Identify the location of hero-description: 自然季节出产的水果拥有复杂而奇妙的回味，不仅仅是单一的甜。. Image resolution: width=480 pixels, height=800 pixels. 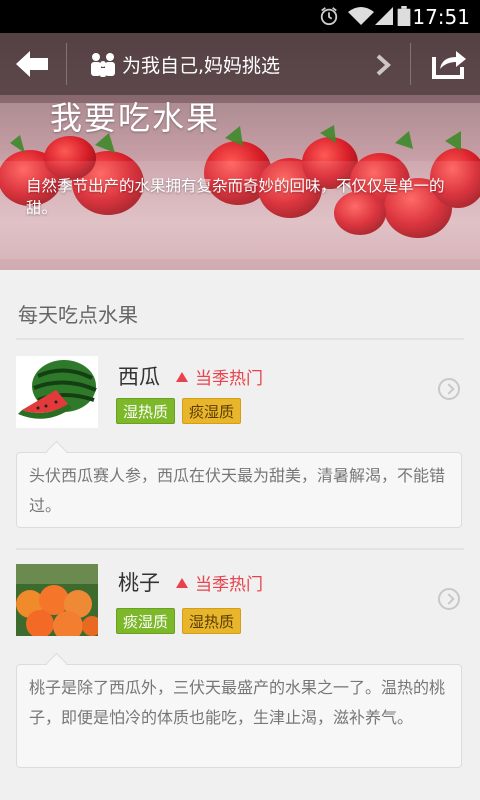
(235, 197).